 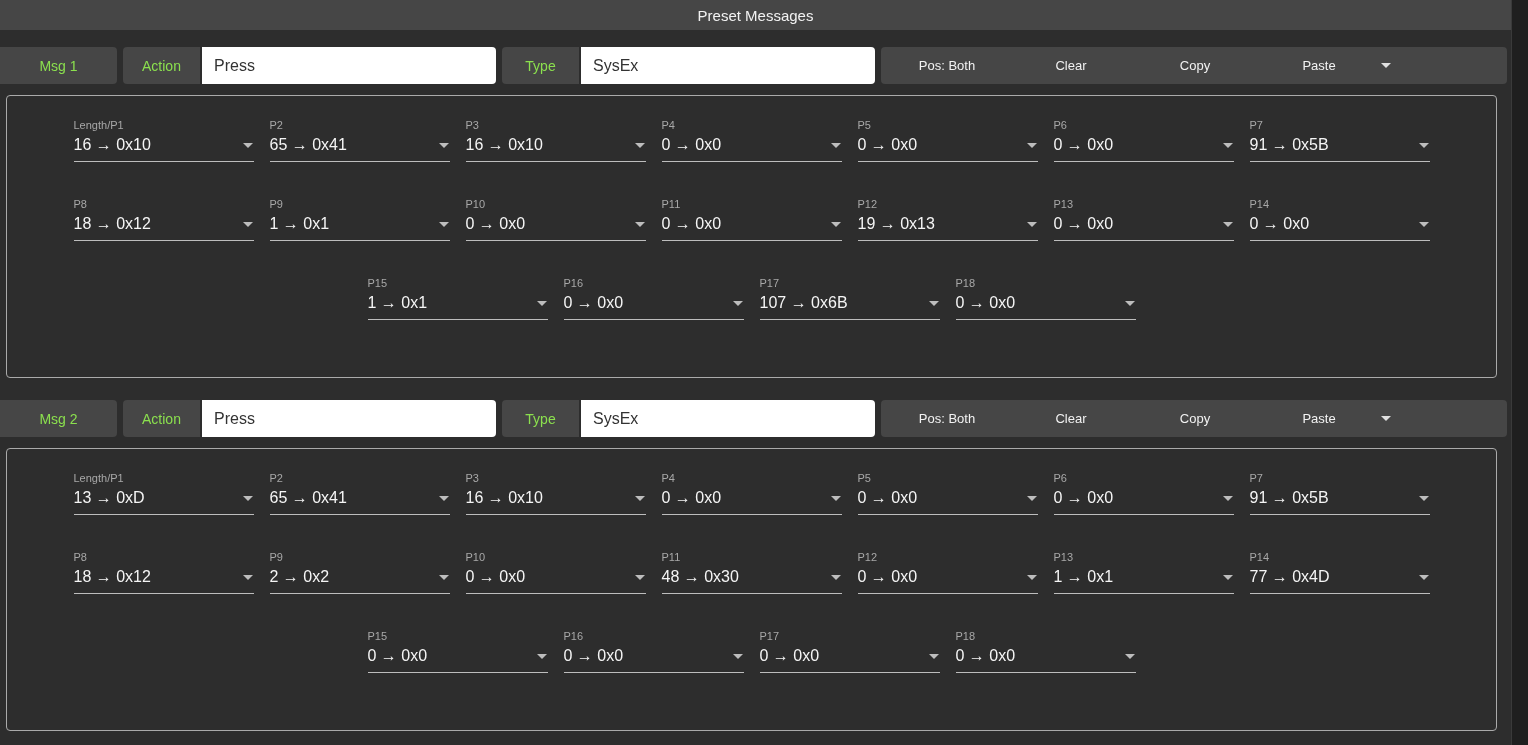 I want to click on parameter-label: P7, so click(x=1256, y=125).